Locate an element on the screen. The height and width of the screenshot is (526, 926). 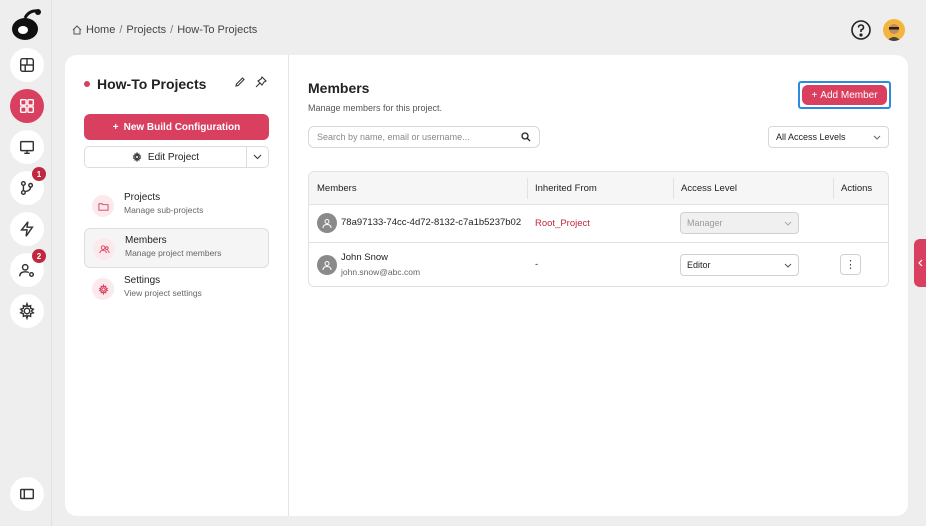
lightning-icon is located at coordinates (27, 229).